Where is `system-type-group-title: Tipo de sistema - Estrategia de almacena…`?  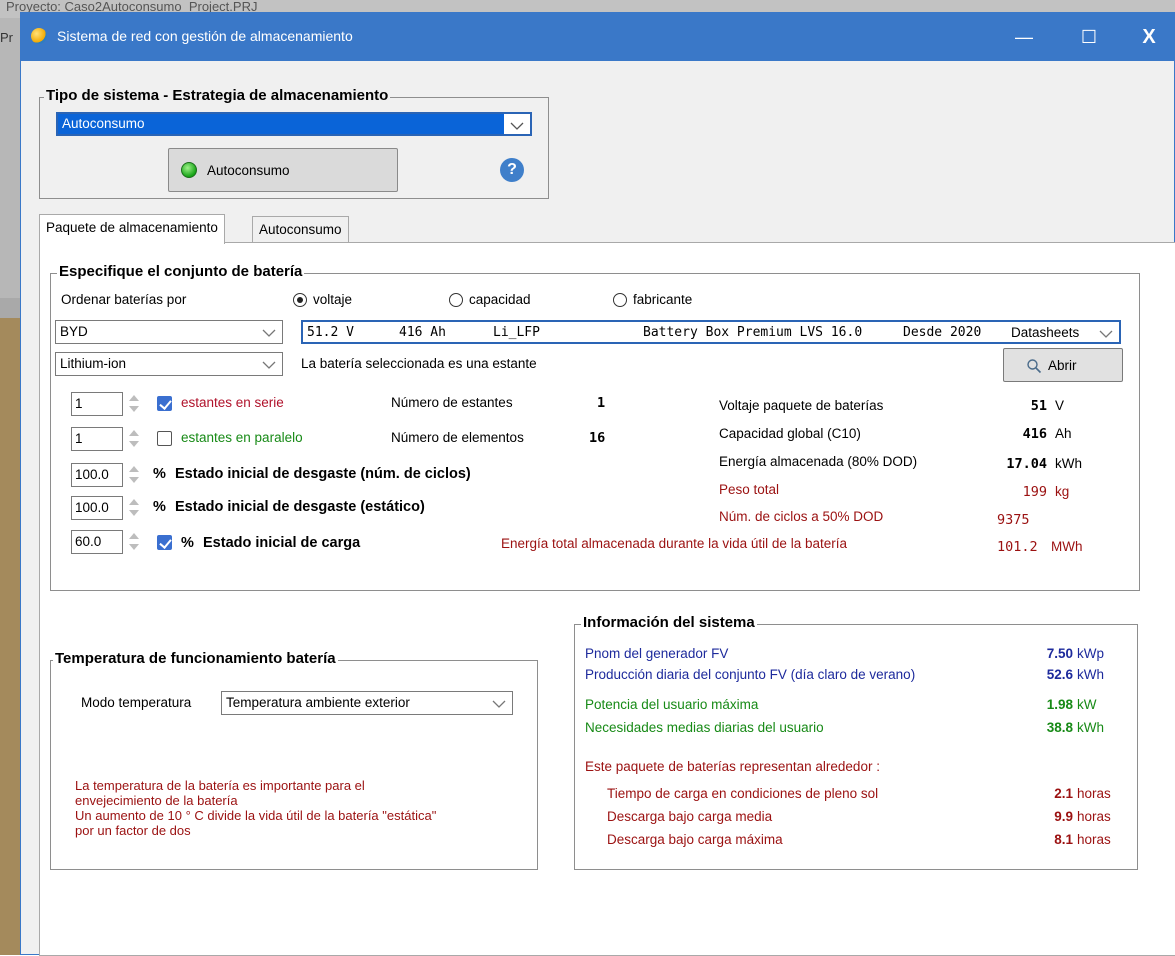 system-type-group-title: Tipo de sistema - Estrategia de almacena… is located at coordinates (217, 95).